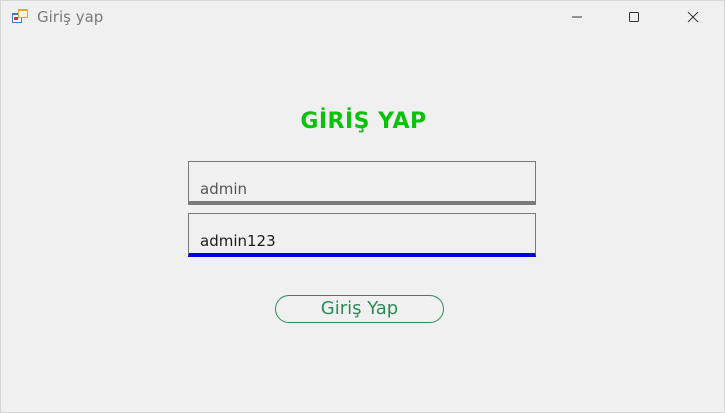 This screenshot has width=725, height=413. I want to click on username-field: admin, so click(362, 183).